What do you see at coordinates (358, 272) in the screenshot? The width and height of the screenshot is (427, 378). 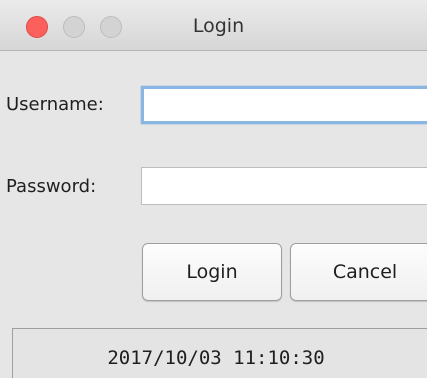 I see `cancel-button: Cancel` at bounding box center [358, 272].